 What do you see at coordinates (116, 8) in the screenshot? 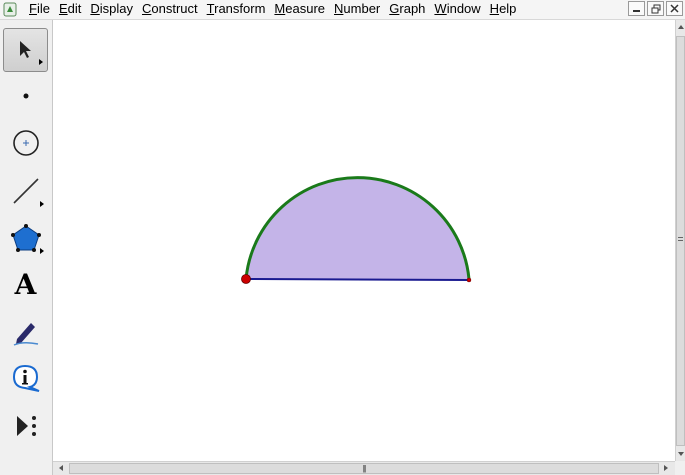
I see `menu-label: isplay` at bounding box center [116, 8].